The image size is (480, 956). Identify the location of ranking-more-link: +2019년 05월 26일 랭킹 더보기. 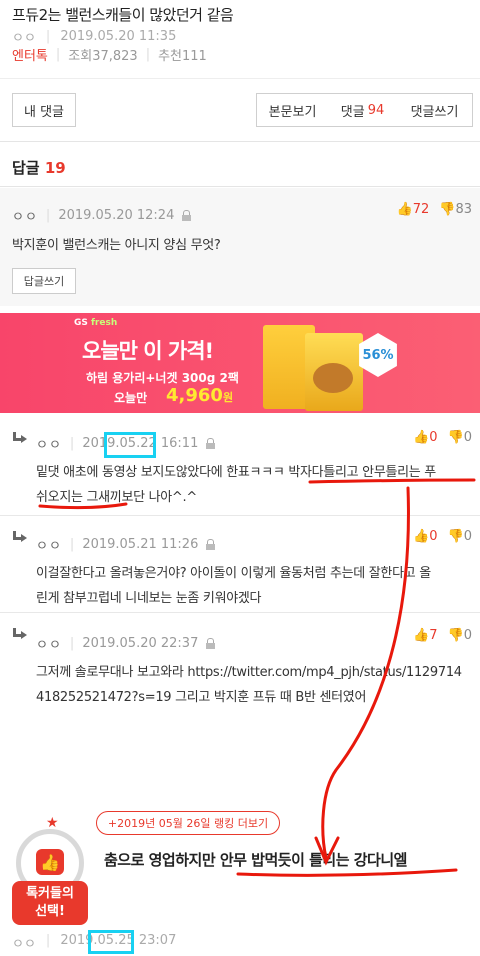
(188, 823).